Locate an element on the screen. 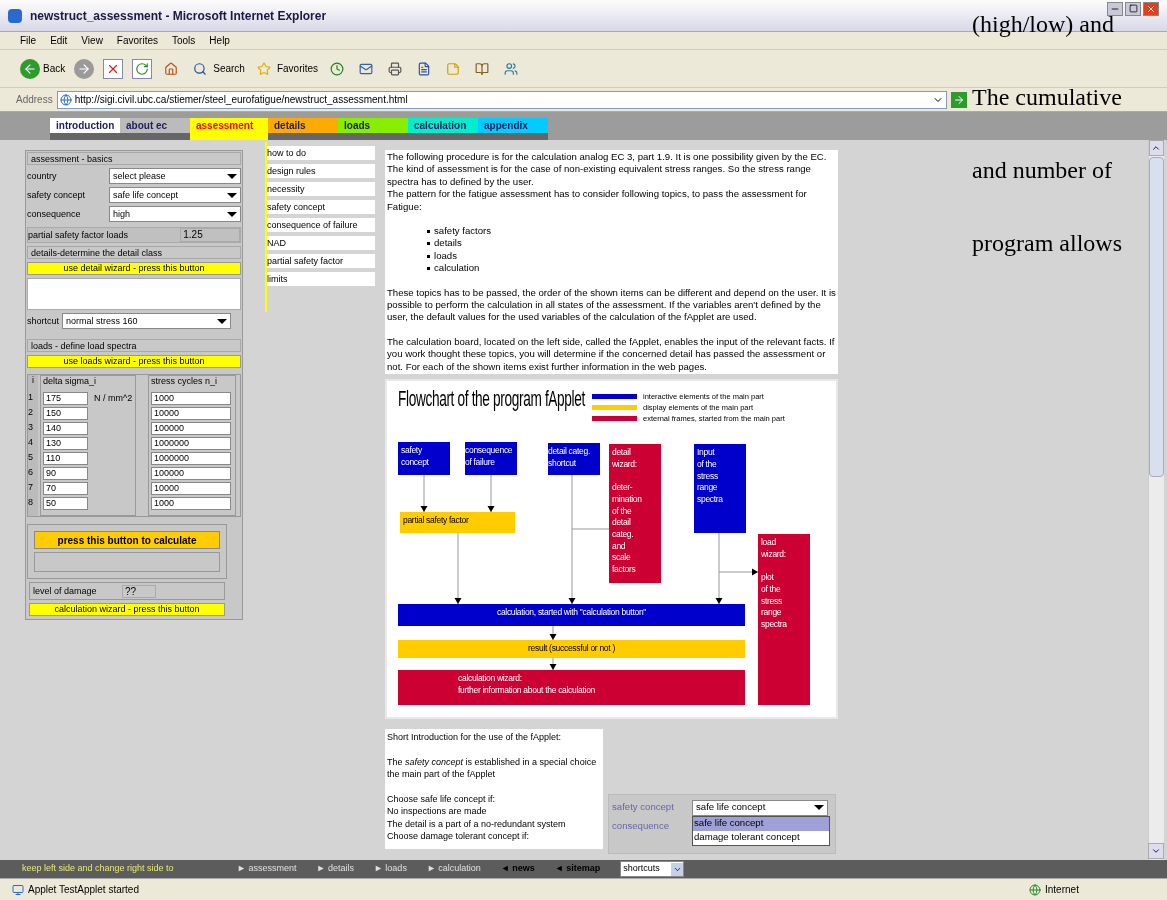 The height and width of the screenshot is (900, 1167). flowchart-node: detail categ. shortcut is located at coordinates (574, 459).